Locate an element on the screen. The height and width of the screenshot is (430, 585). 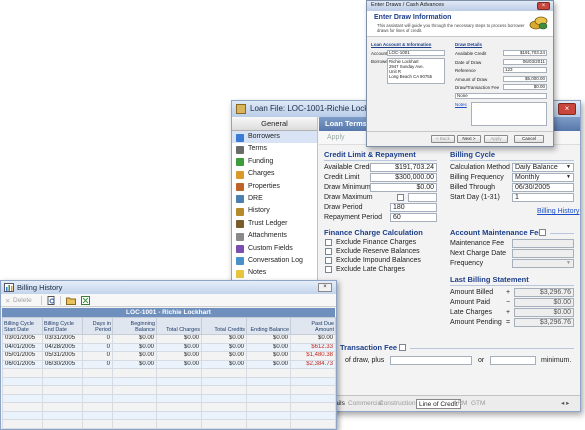
back-button: < Back is located at coordinates (443, 139).